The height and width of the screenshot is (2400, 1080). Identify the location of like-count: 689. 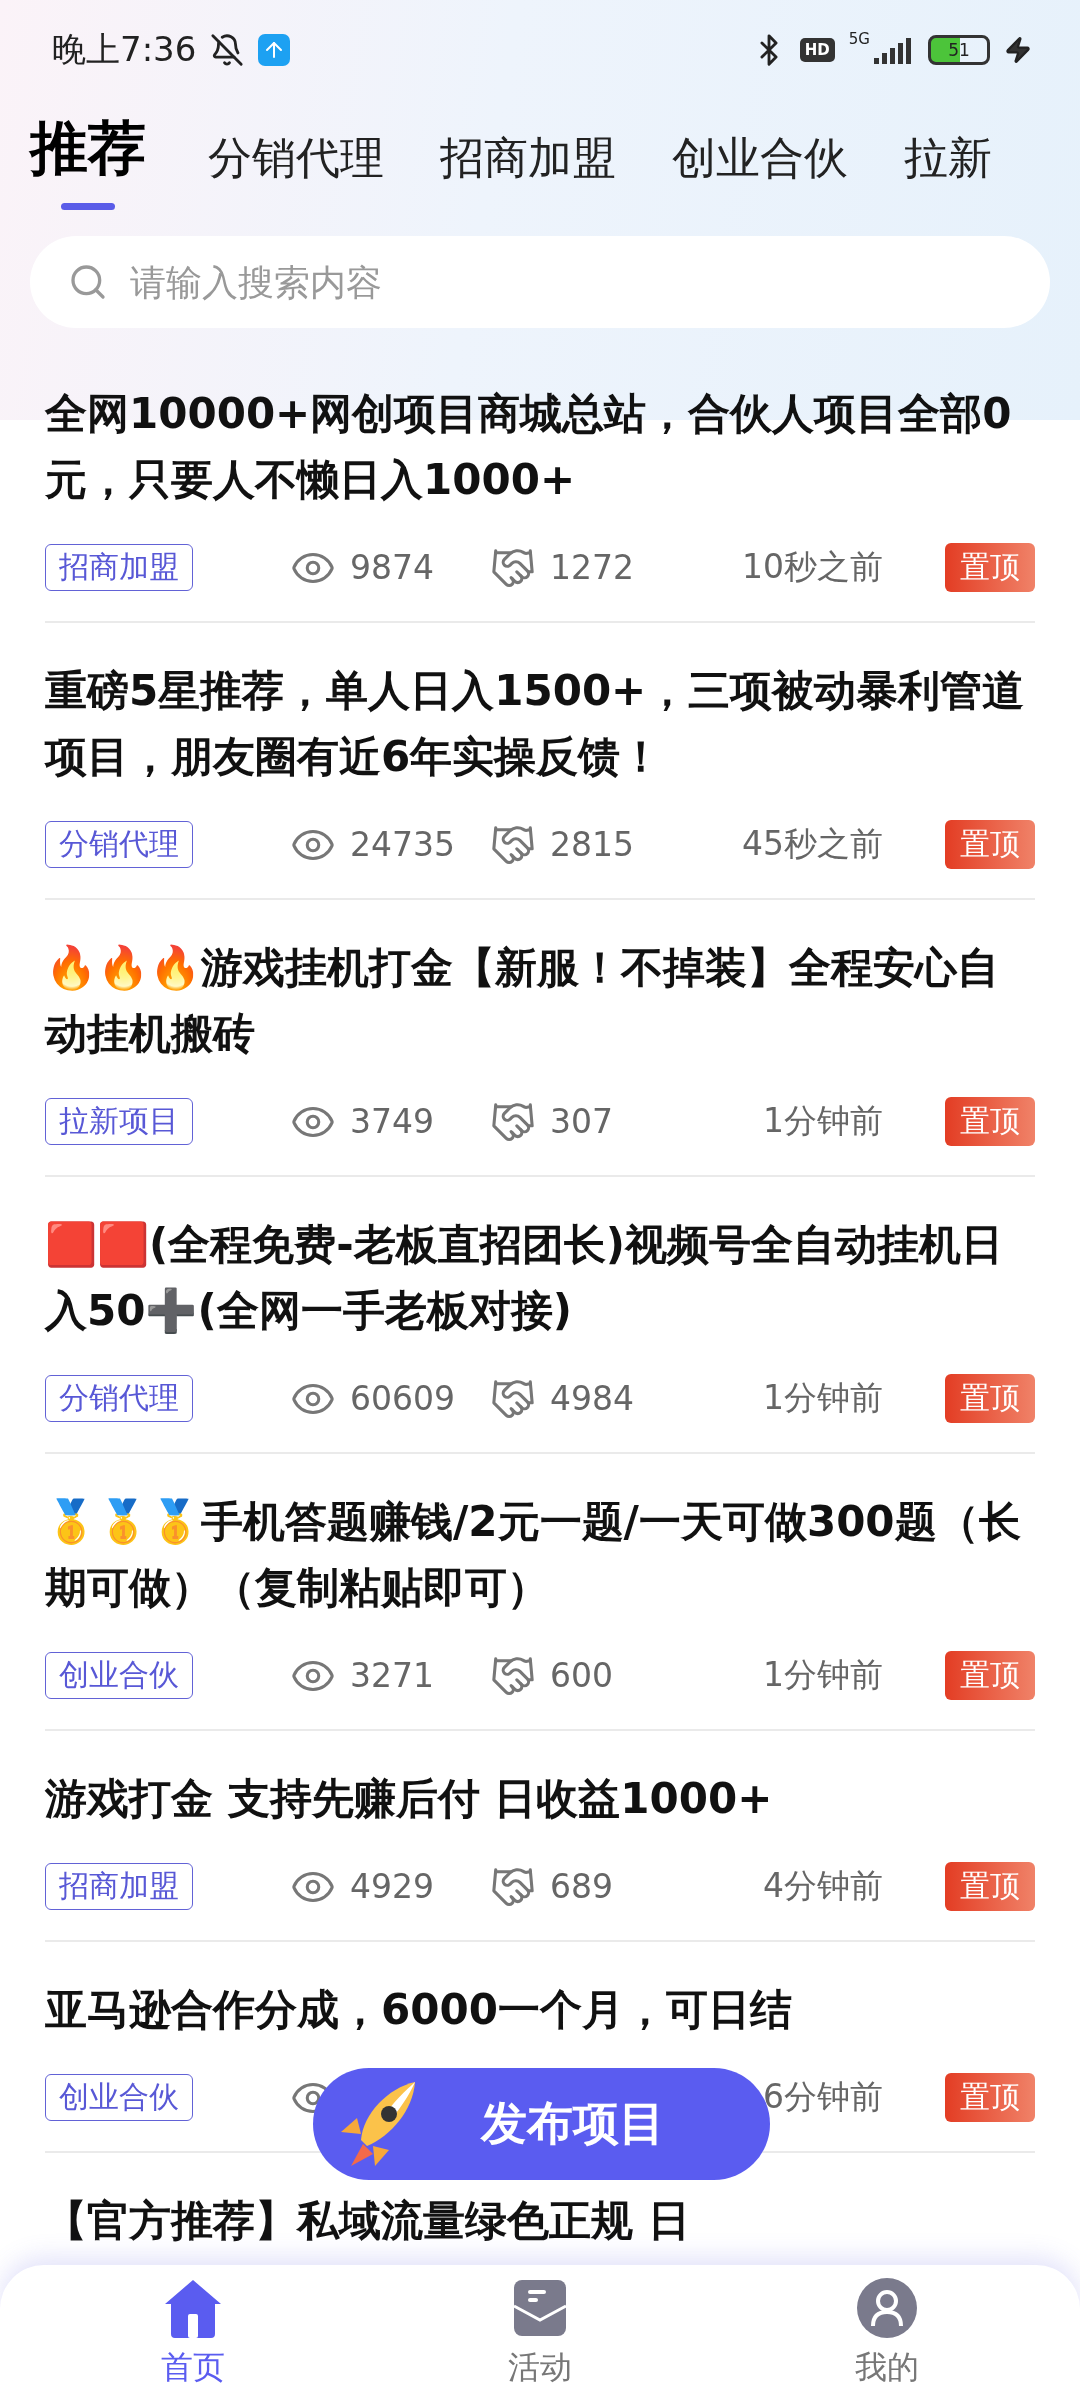
(581, 1886).